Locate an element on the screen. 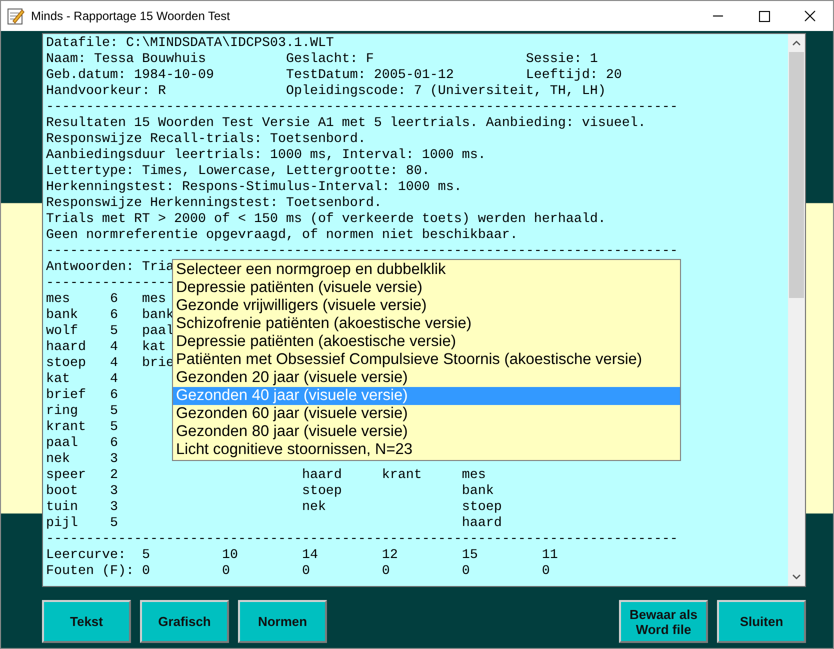 This screenshot has height=649, width=834. report-line: speer 2 haard krant mes is located at coordinates (266, 476).